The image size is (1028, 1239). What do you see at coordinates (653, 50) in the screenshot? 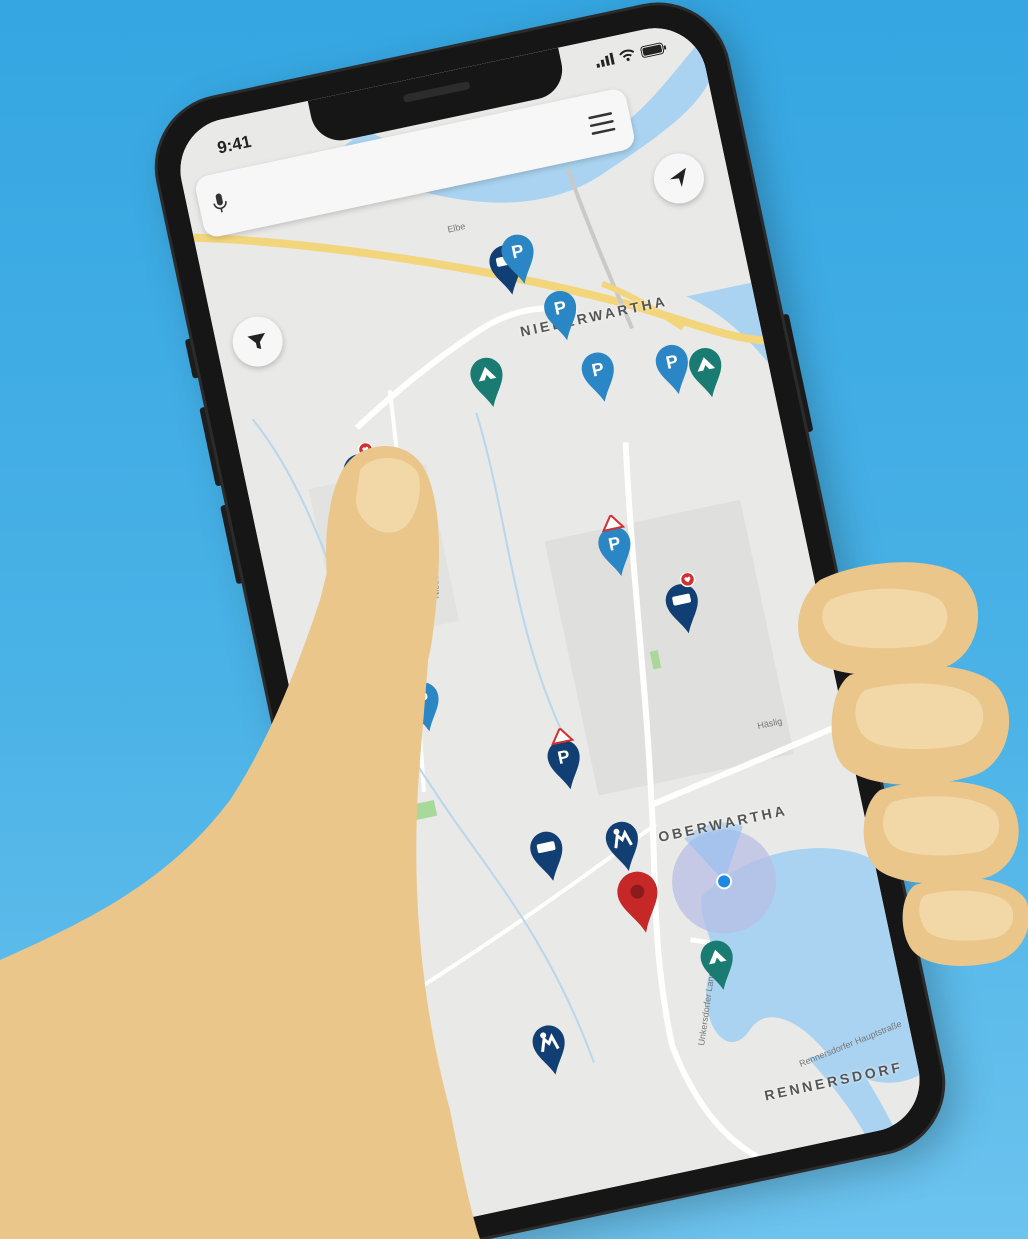
I see `battery-icon` at bounding box center [653, 50].